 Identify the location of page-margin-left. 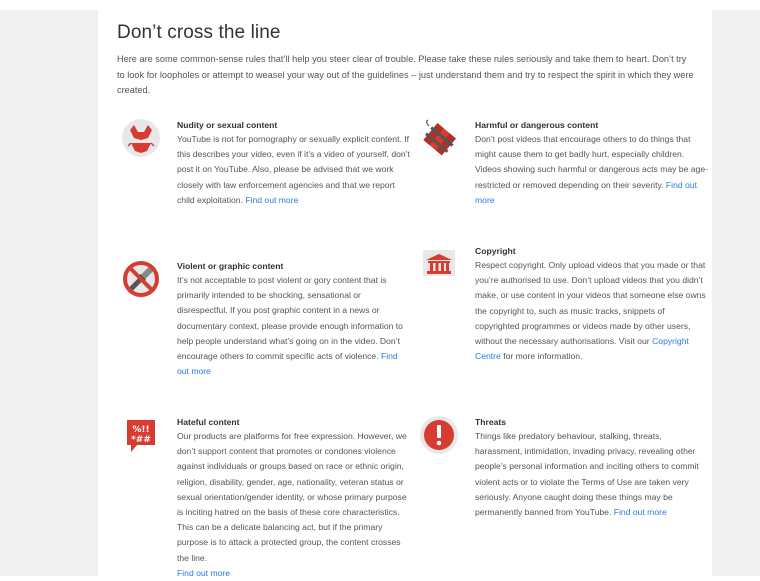
(49, 293).